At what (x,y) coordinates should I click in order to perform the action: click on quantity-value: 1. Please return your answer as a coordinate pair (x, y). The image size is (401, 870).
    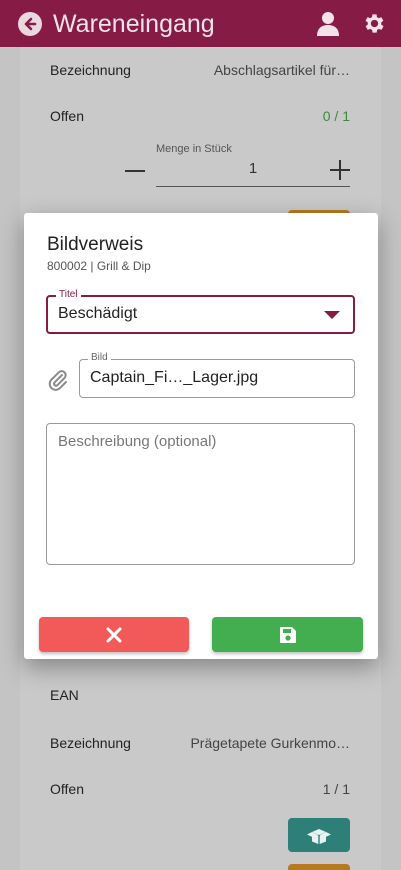
    Looking at the image, I should click on (253, 168).